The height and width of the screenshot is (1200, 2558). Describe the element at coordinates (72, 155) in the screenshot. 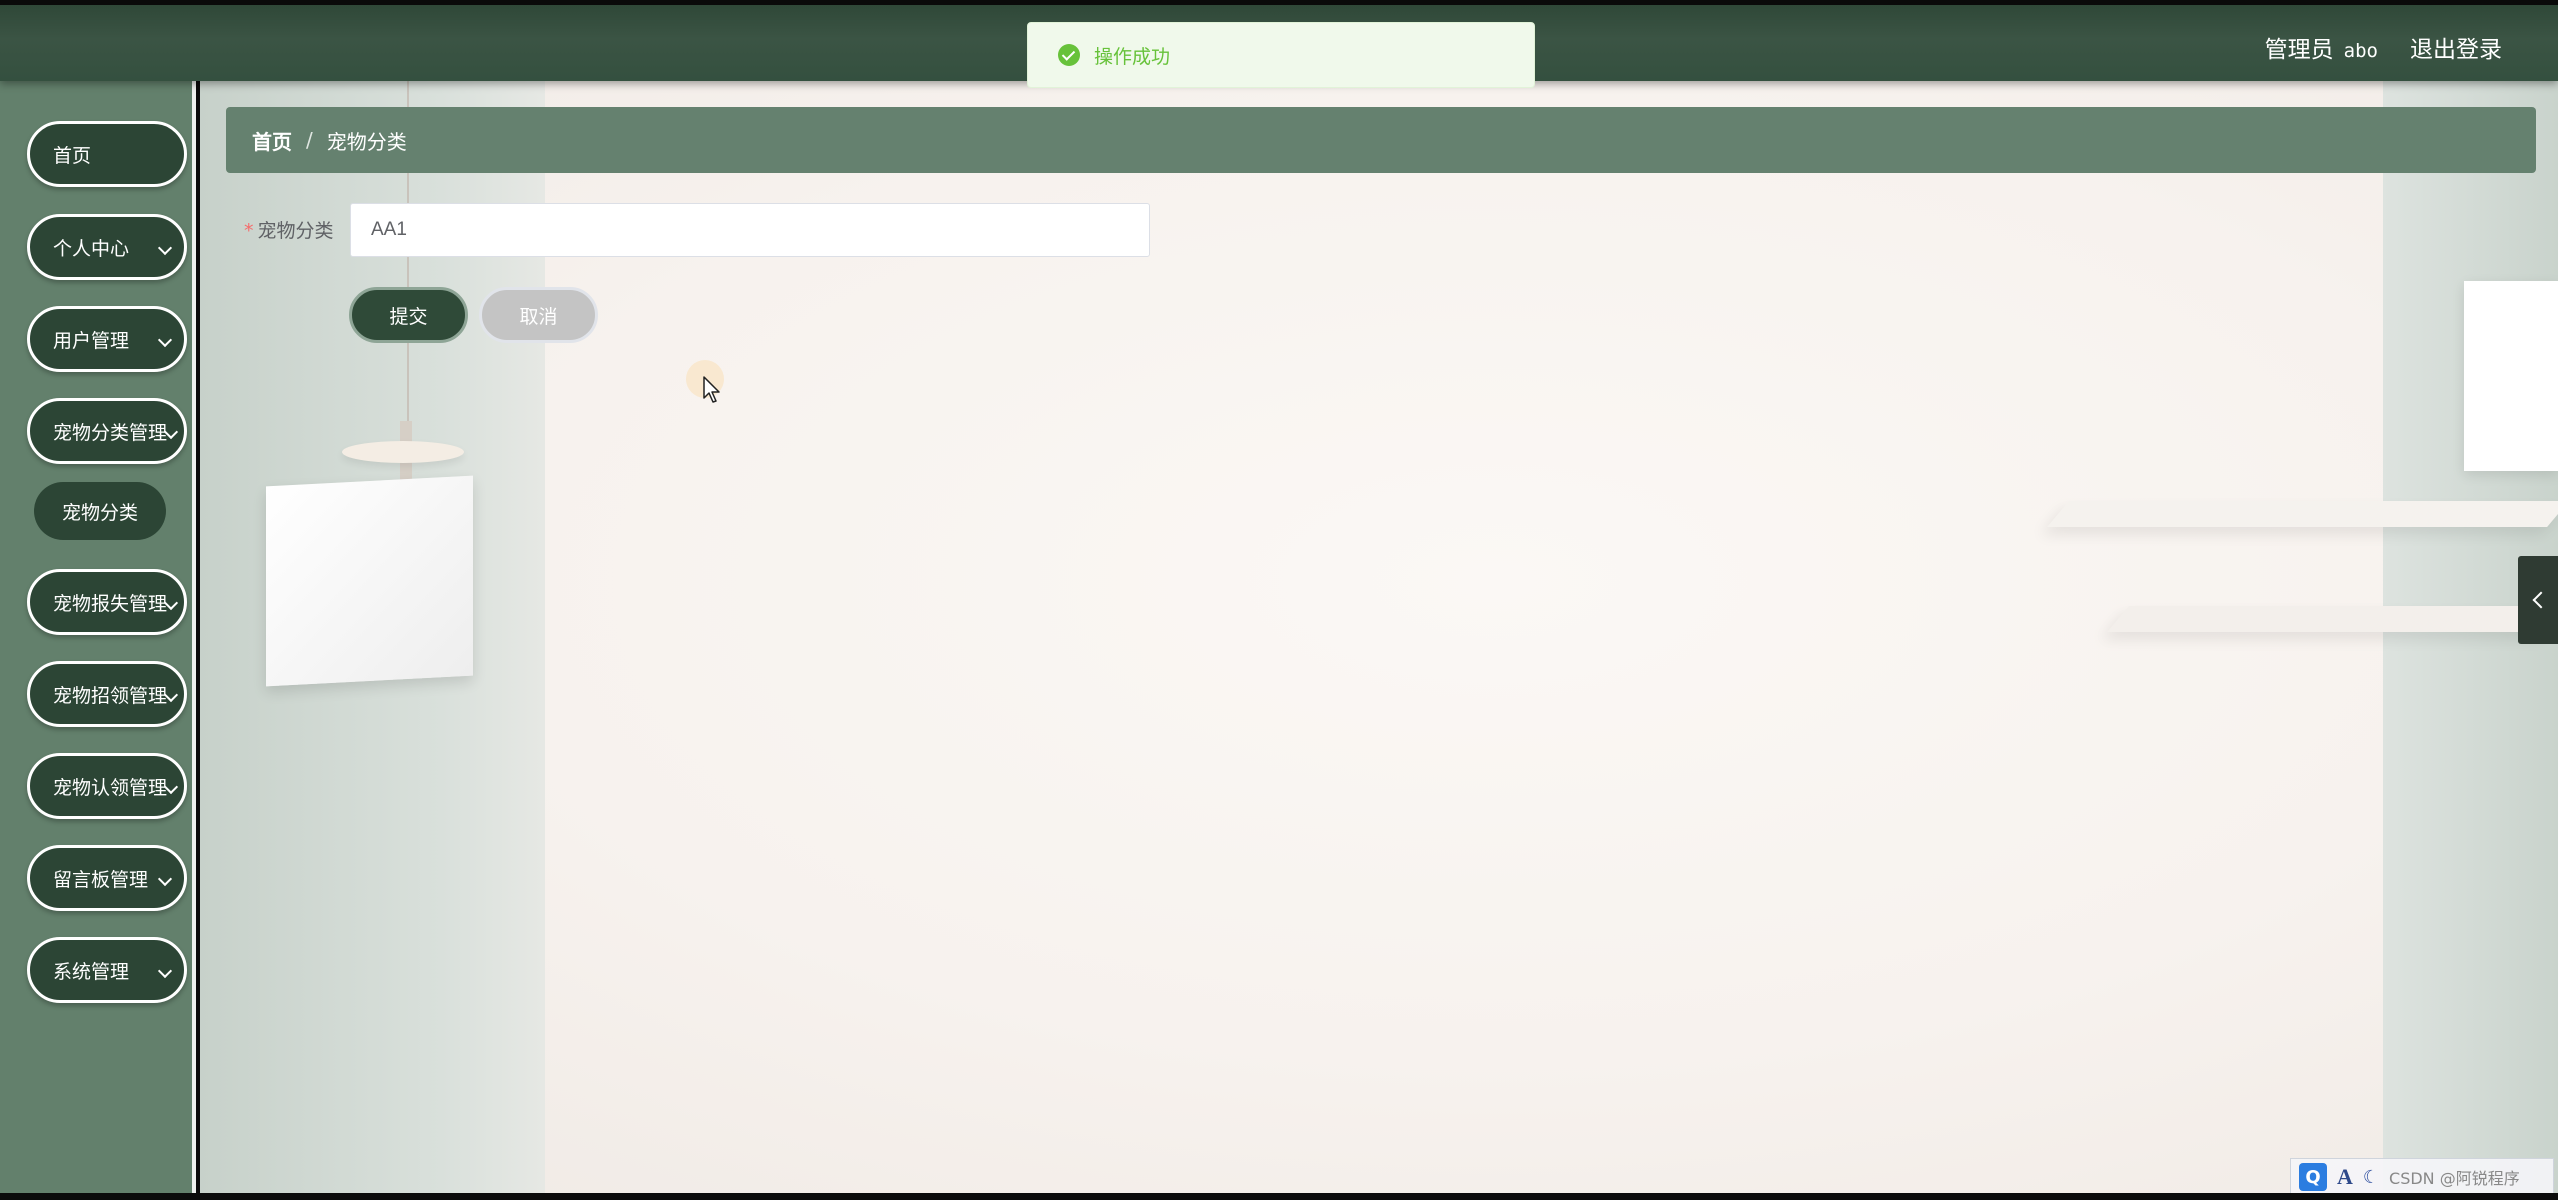

I see `sidebar-item-label: 首页` at that location.